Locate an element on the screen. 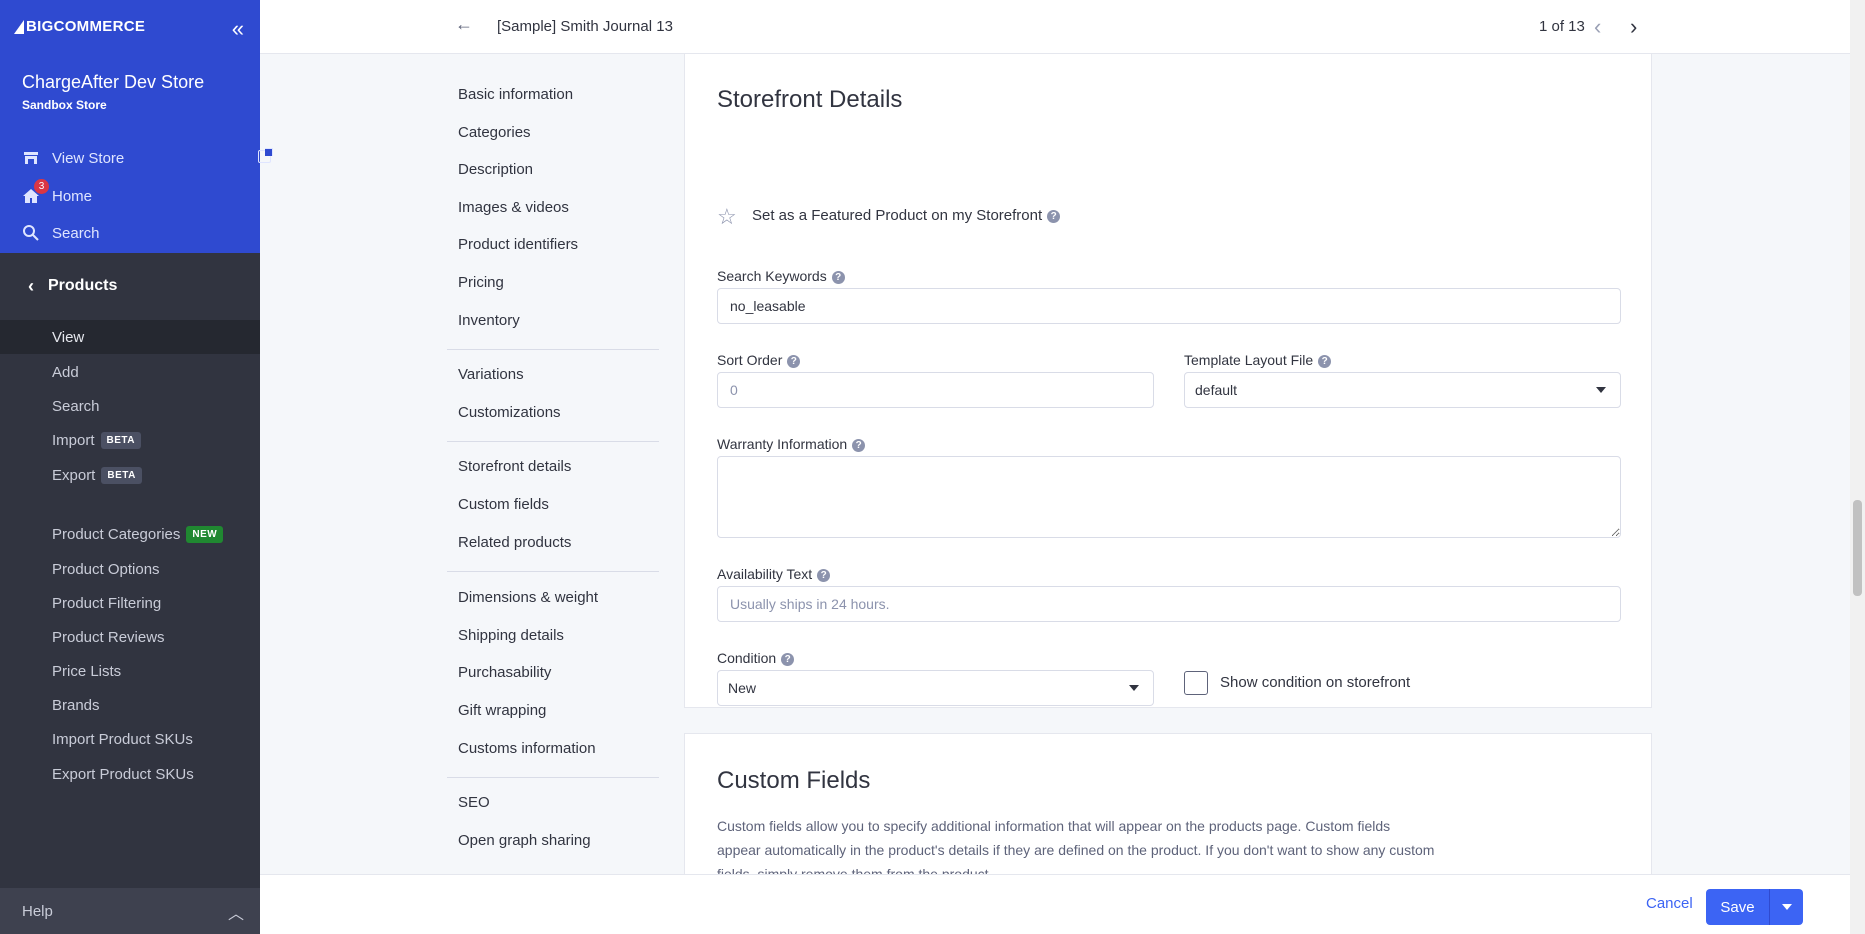  template-layout-select: default is located at coordinates (1402, 390).